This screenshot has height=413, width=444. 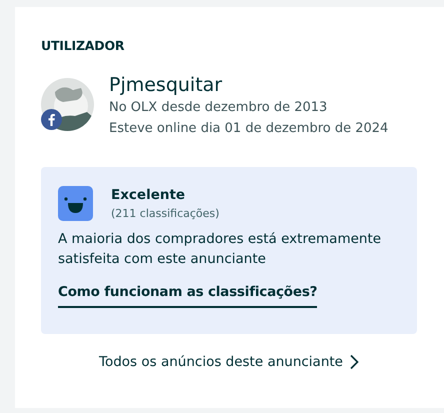 What do you see at coordinates (188, 296) in the screenshot?
I see `ratings-info-link: Como funcionam as classificações?` at bounding box center [188, 296].